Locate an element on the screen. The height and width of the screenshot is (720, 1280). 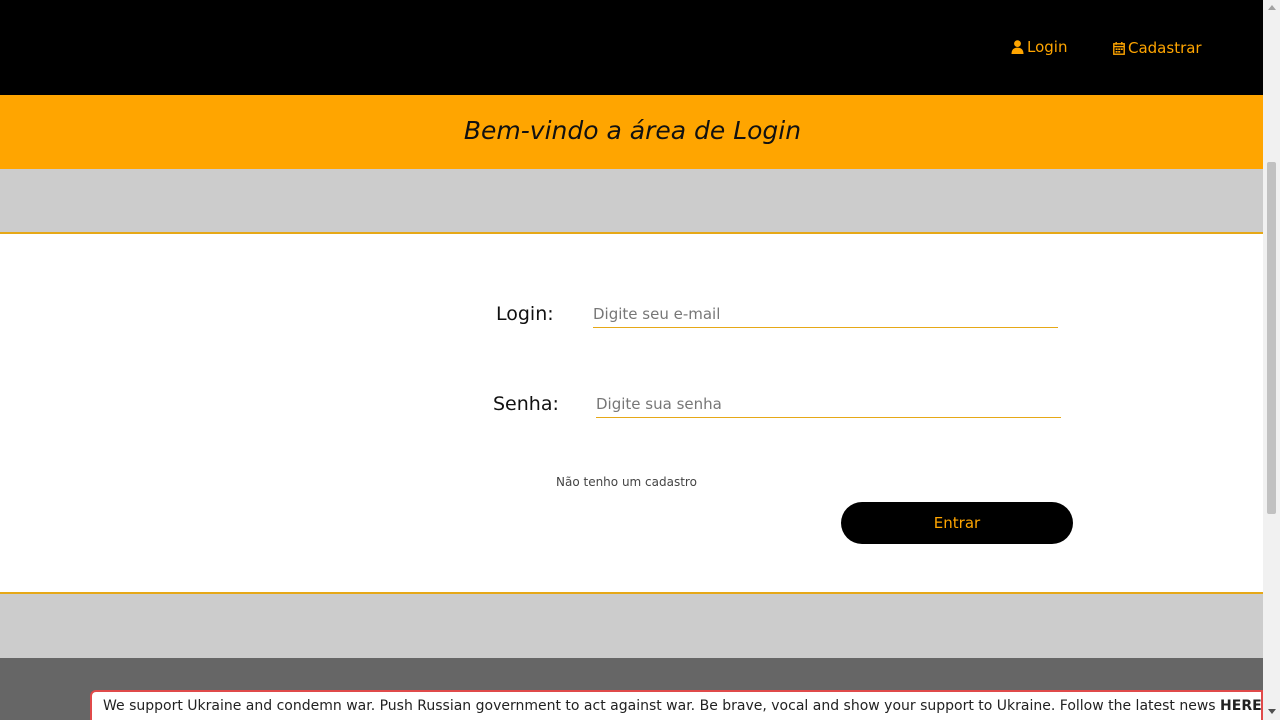
vertical-scrollbar is located at coordinates (1271, 360).